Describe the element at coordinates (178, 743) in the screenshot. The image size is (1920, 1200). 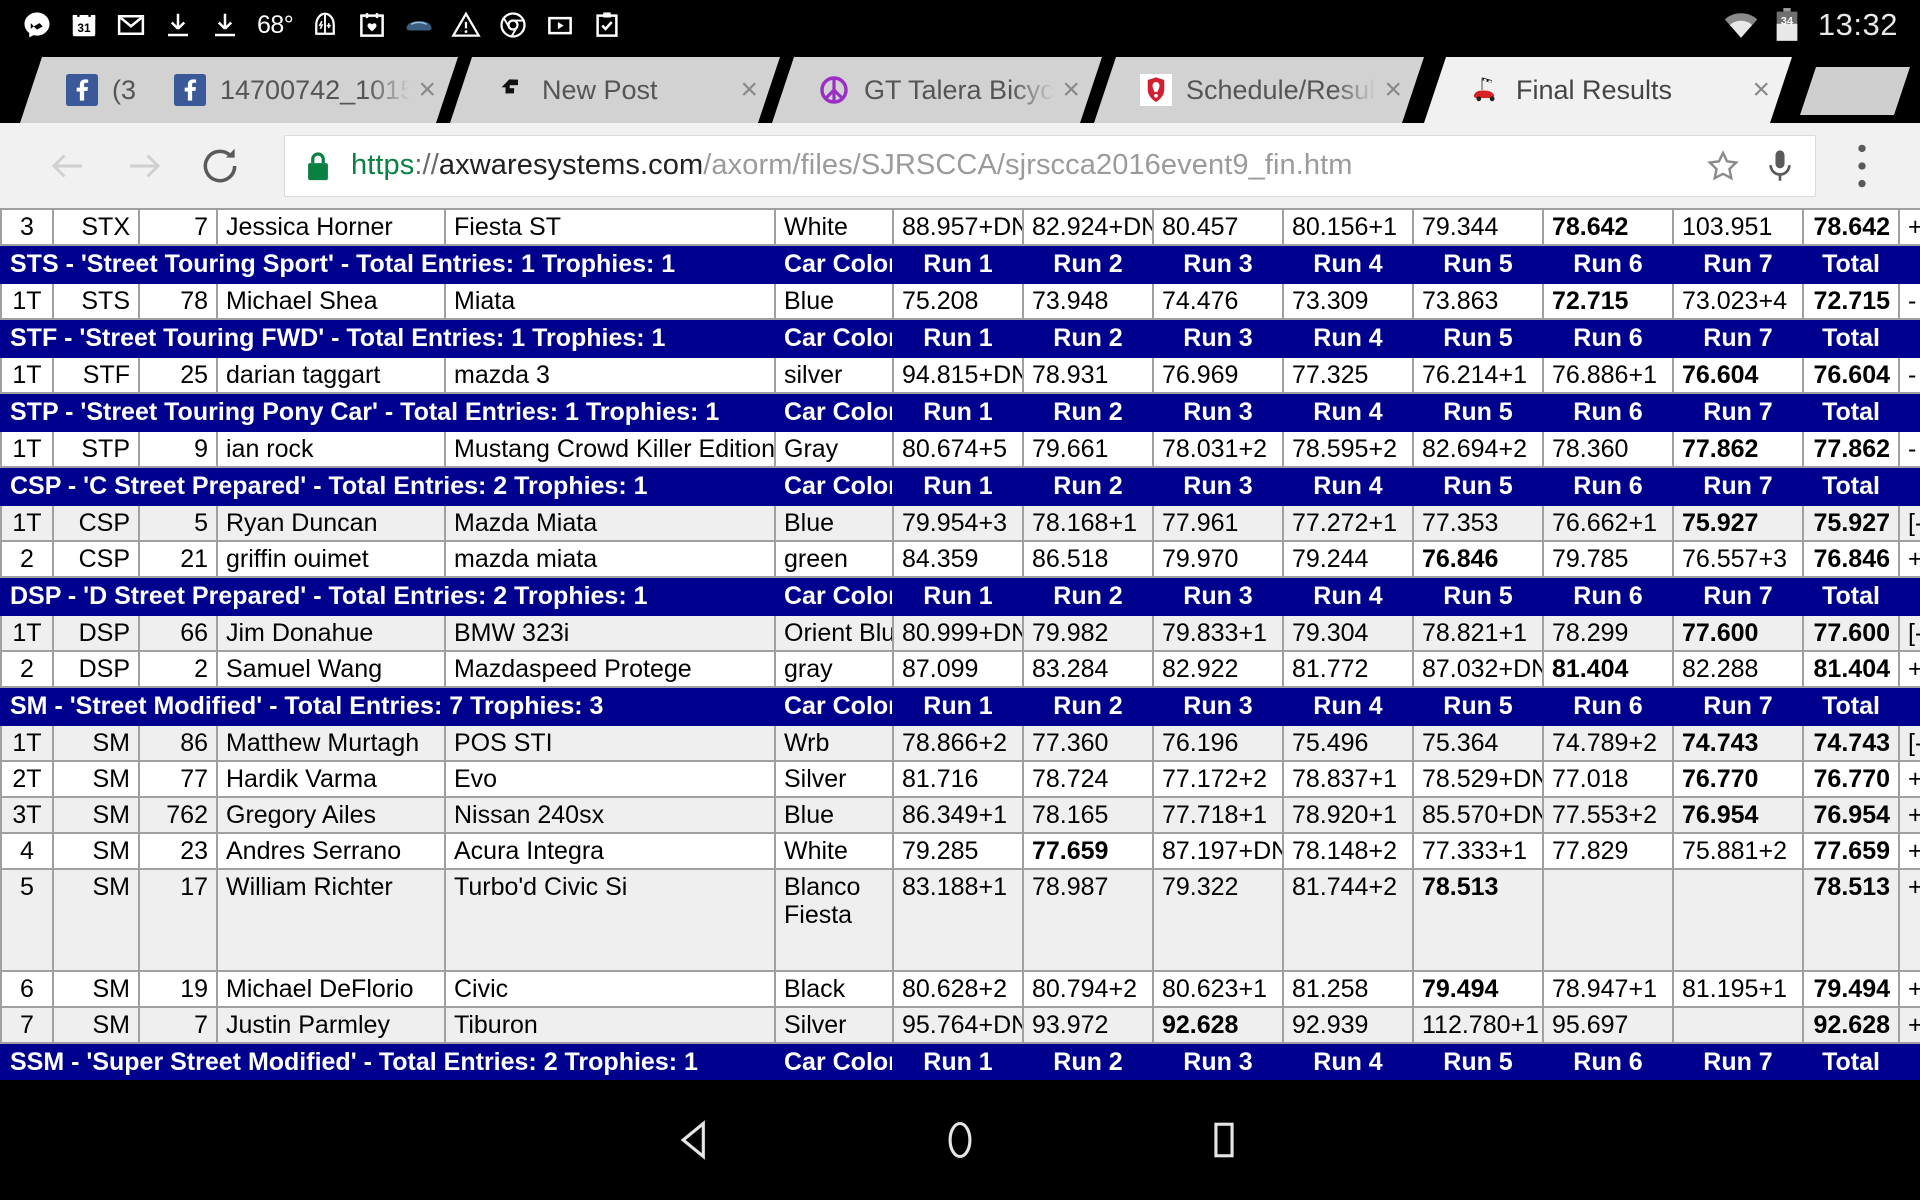
I see `cell-car-number: 86` at that location.